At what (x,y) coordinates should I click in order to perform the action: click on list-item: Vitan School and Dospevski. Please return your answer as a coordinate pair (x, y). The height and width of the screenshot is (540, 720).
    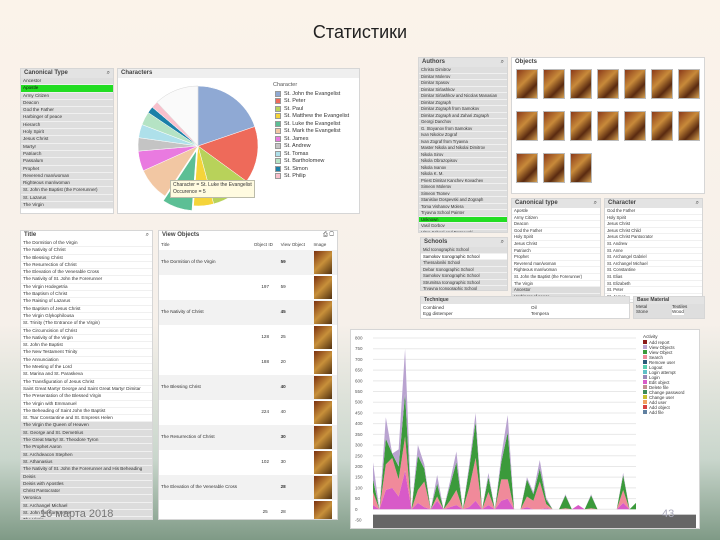
    Looking at the image, I should click on (463, 230).